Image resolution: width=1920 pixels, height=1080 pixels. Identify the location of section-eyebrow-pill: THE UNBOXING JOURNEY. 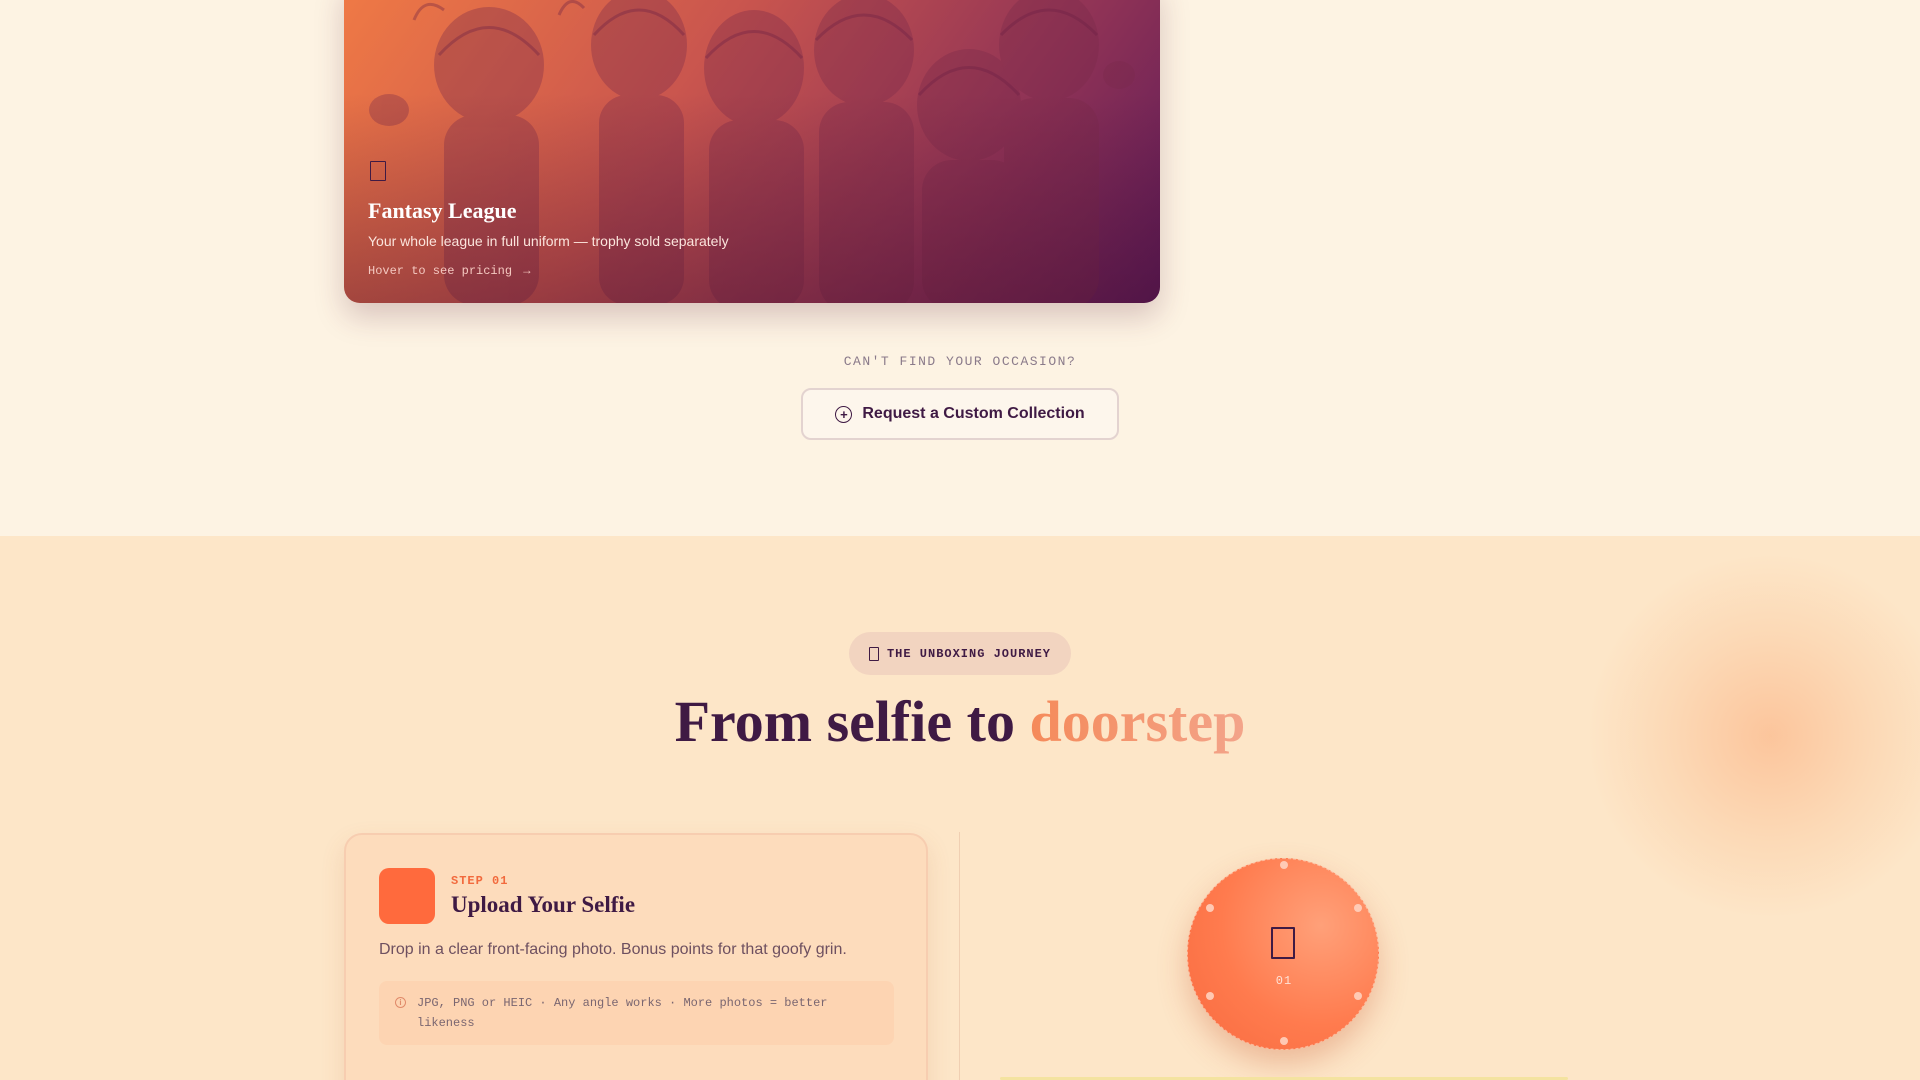
(960, 653).